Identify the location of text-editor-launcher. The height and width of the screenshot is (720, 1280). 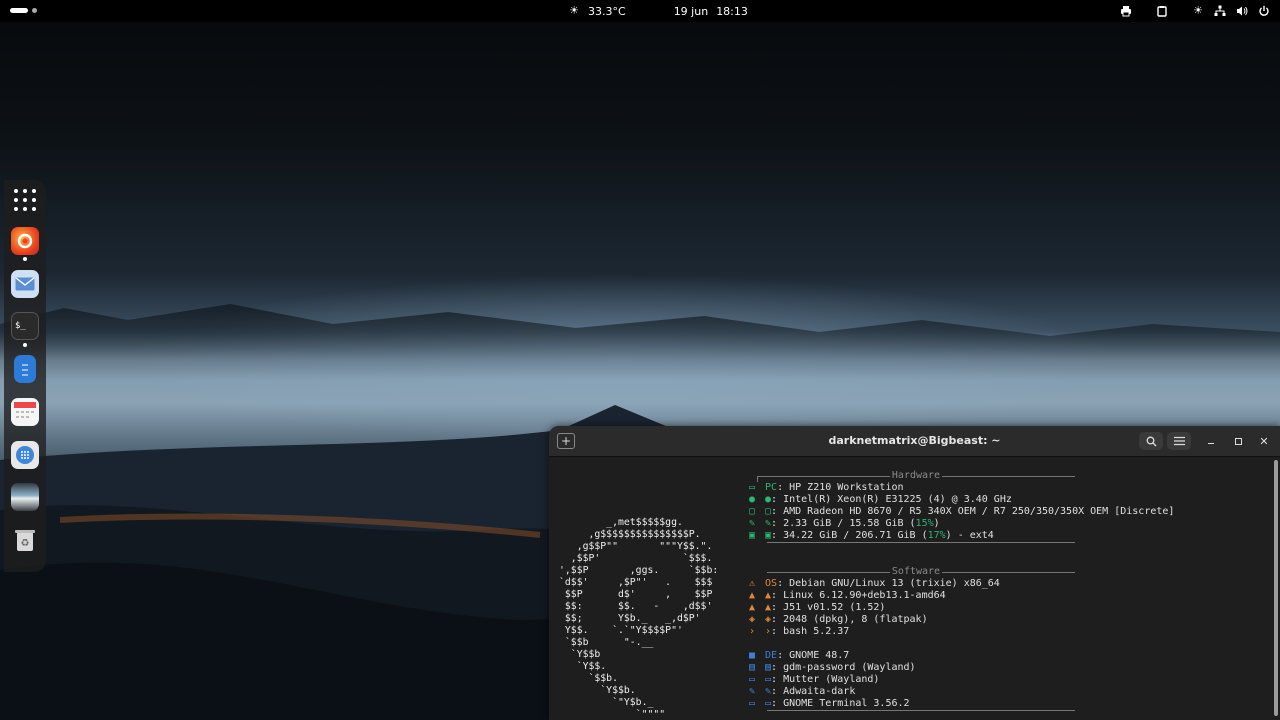
(25, 369).